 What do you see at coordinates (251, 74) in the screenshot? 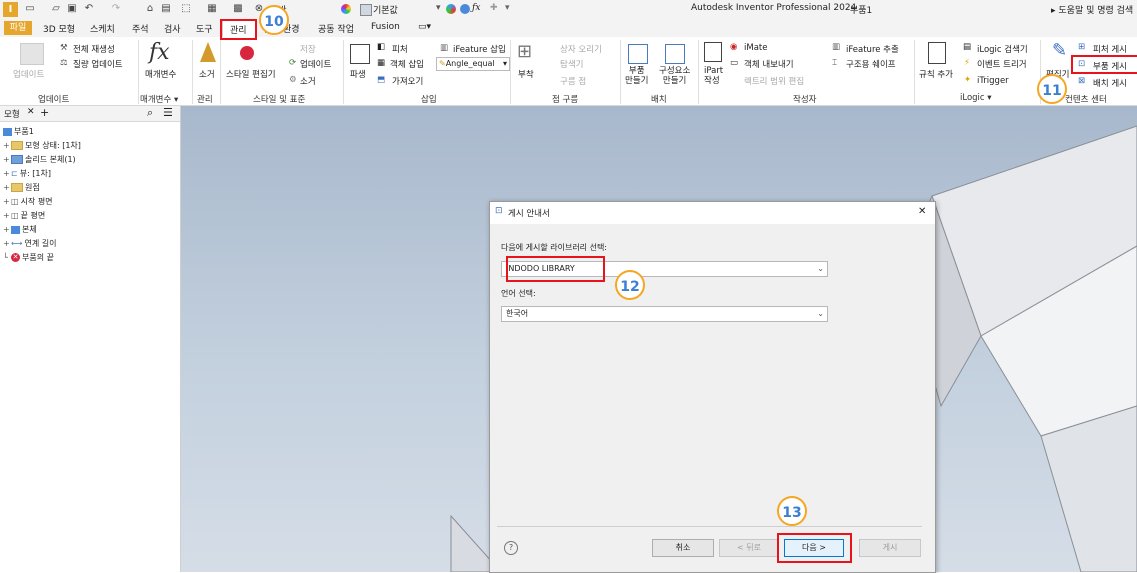
I see `style-editor-button: 스타일 편집기` at bounding box center [251, 74].